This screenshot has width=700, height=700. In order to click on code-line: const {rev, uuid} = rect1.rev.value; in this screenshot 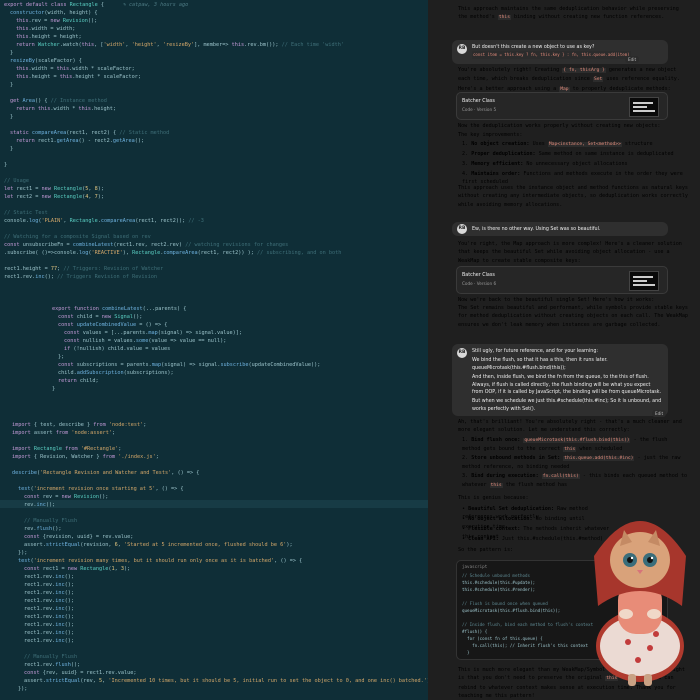, I will do `click(80, 673)`.